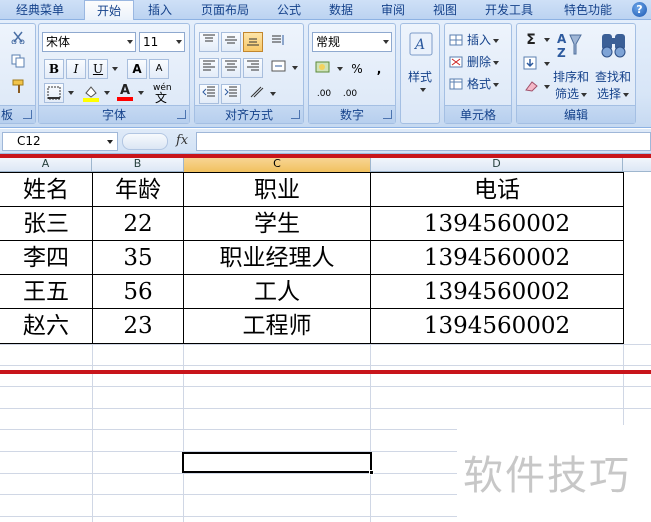  Describe the element at coordinates (350, 94) in the screenshot. I see `decrease-decimal-button: .00` at that location.